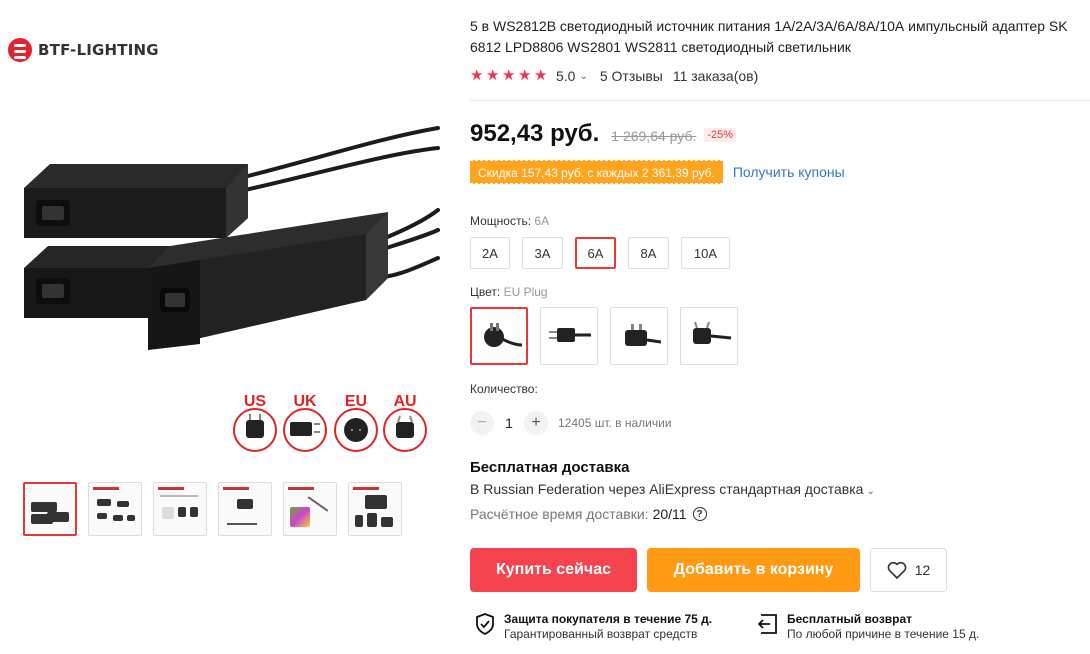  Describe the element at coordinates (712, 332) in the screenshot. I see `au-plug-icon` at that location.